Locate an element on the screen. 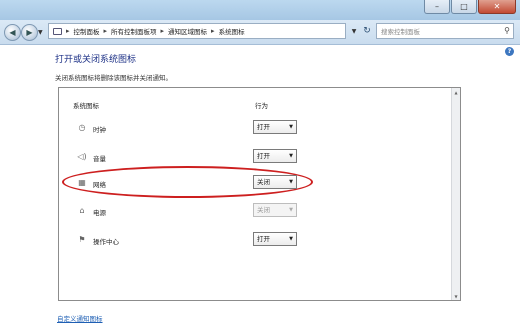 Image resolution: width=520 pixels, height=331 pixels. scroll-down-icon: ▼ is located at coordinates (456, 296).